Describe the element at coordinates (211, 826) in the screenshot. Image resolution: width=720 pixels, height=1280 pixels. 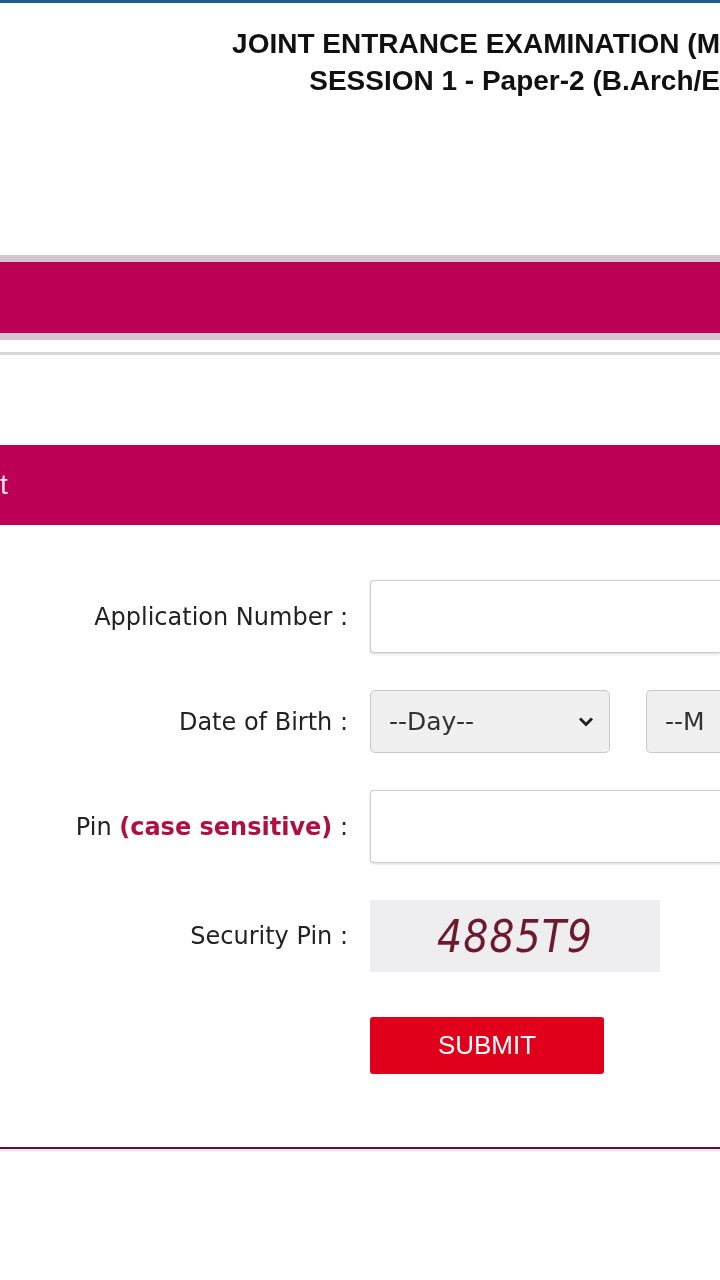
I see `field-label: Pin (case sensitive) :` at that location.